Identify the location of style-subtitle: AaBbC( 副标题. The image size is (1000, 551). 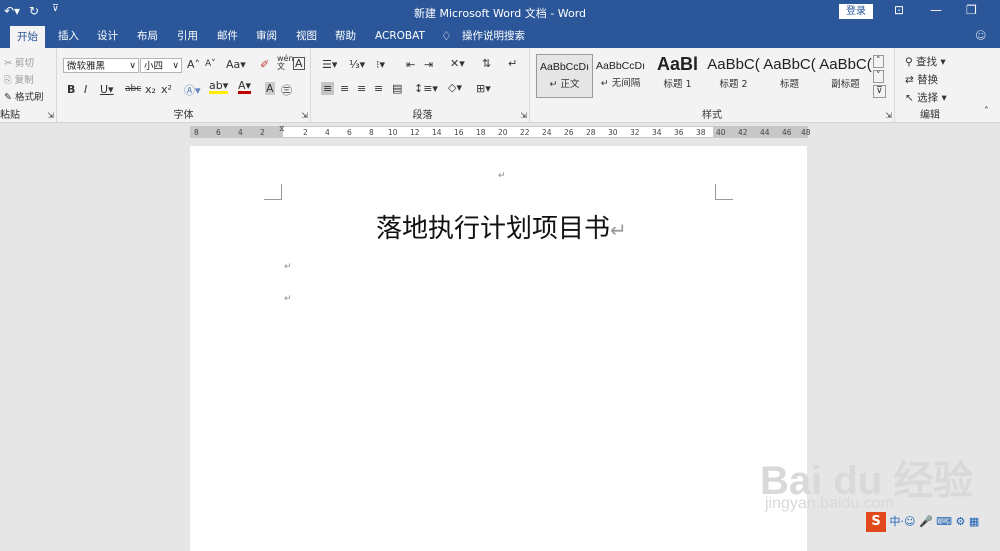
(845, 75).